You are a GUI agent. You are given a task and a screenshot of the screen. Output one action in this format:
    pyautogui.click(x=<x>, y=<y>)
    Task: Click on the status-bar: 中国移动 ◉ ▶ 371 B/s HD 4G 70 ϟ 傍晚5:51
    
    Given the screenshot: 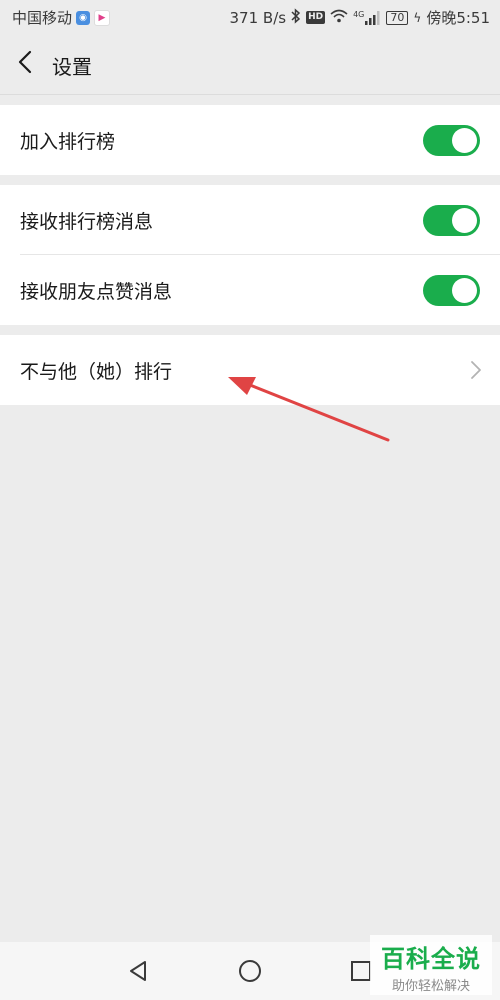 What is the action you would take?
    pyautogui.click(x=250, y=17)
    